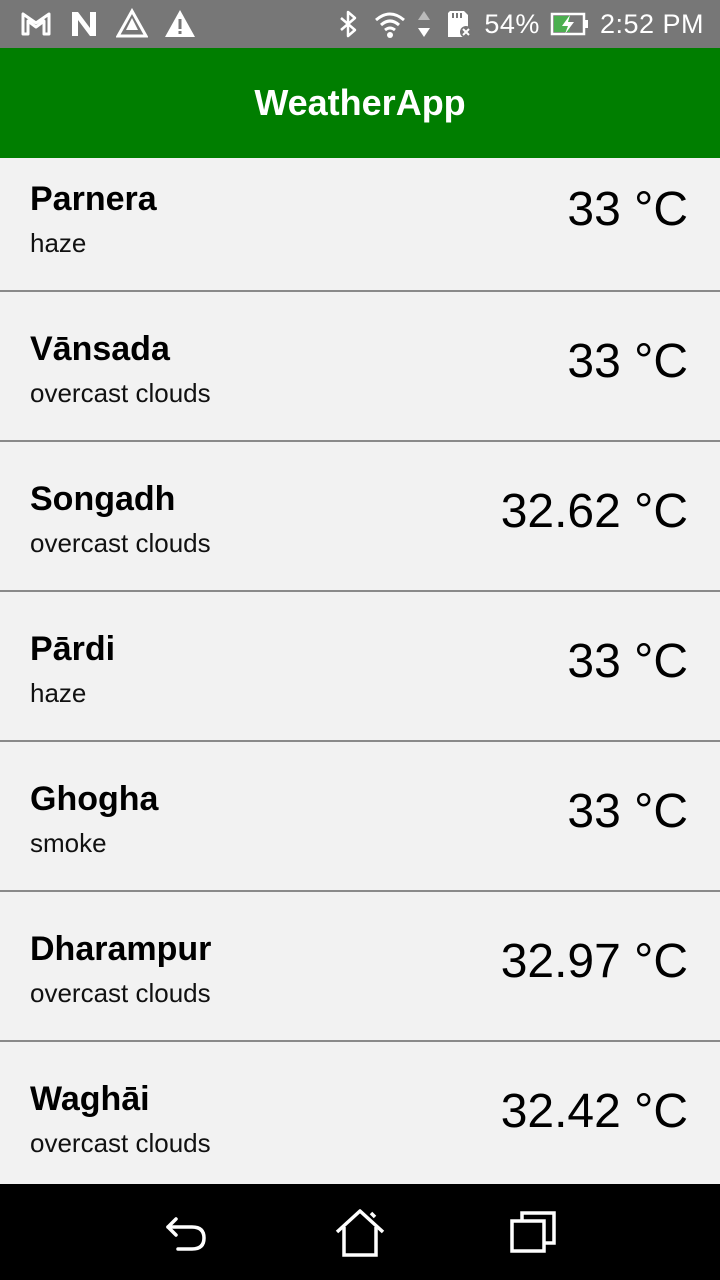 Image resolution: width=720 pixels, height=1280 pixels. Describe the element at coordinates (360, 367) in the screenshot. I see `list-item: Vānsada overcast clouds 33 °C` at that location.